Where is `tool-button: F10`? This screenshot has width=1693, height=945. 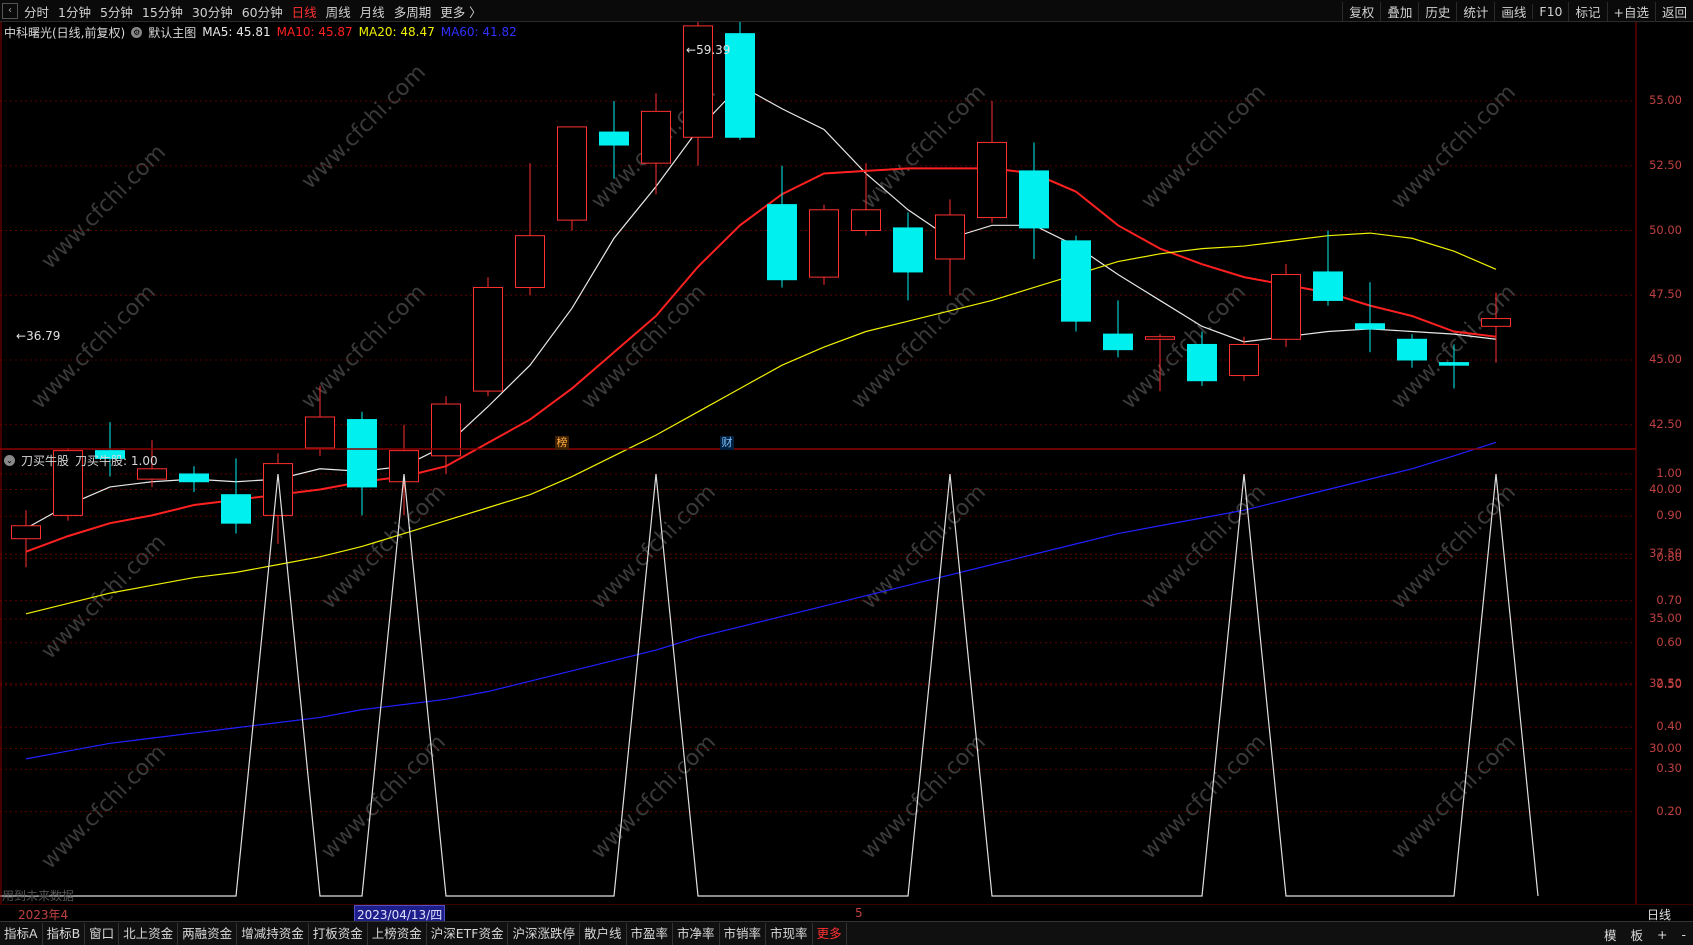 tool-button: F10 is located at coordinates (1550, 11).